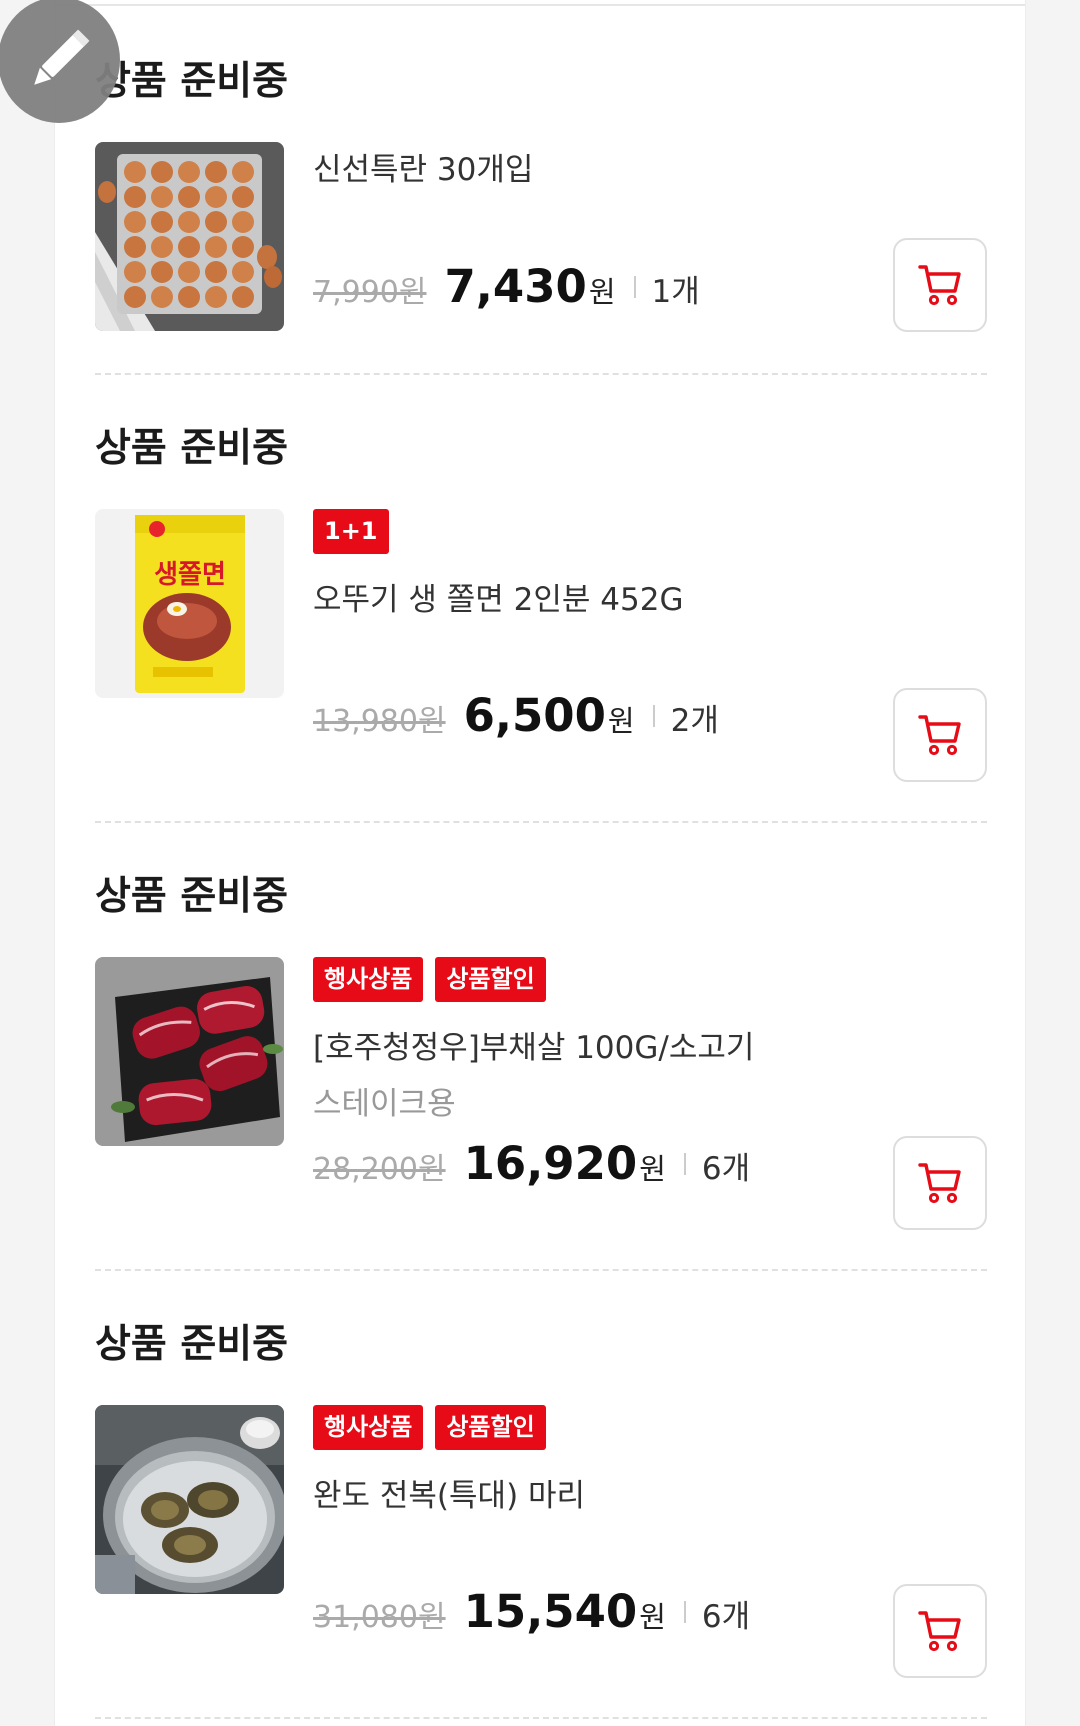  I want to click on product-name-line: 완도 전복(특대) 마리, so click(449, 1496).